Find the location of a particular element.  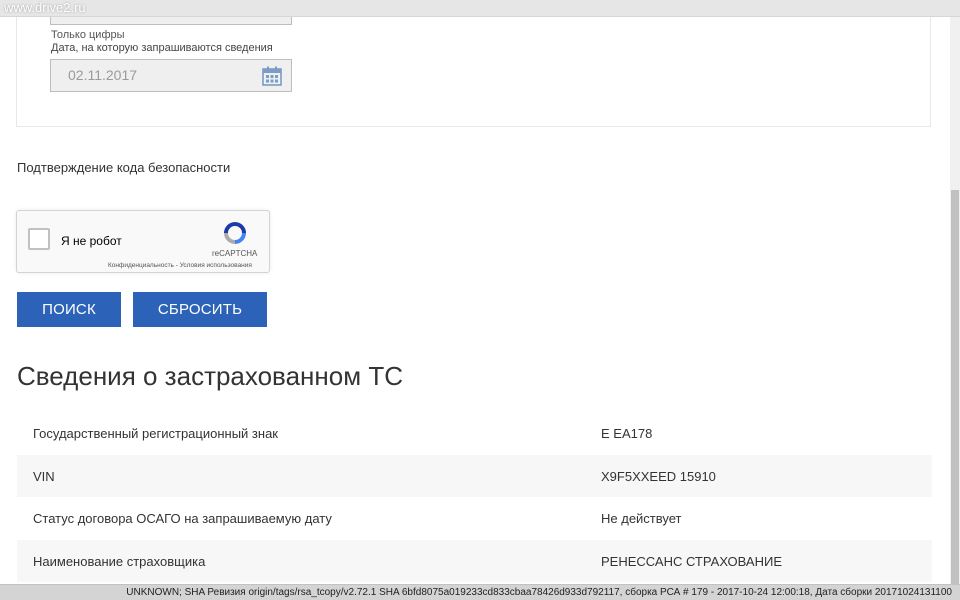

row-value: Е ЕА178 is located at coordinates (627, 433).